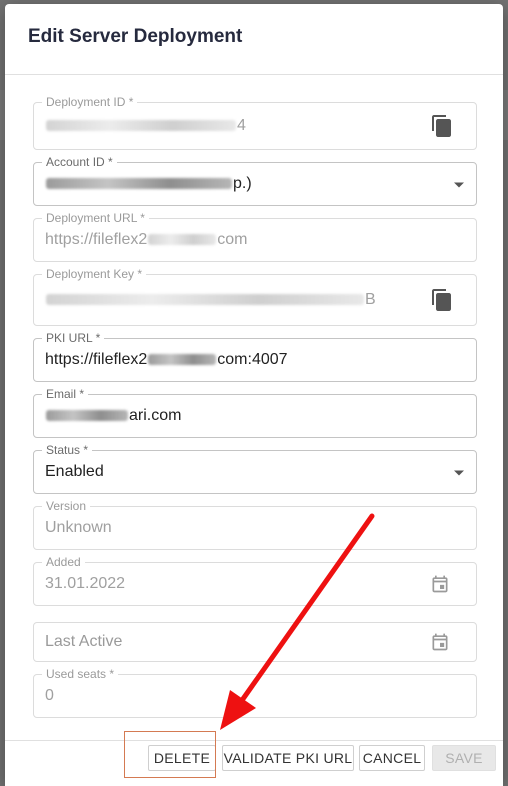 This screenshot has height=786, width=508. What do you see at coordinates (255, 122) in the screenshot?
I see `deployment-id-field: Deployment ID * 4` at bounding box center [255, 122].